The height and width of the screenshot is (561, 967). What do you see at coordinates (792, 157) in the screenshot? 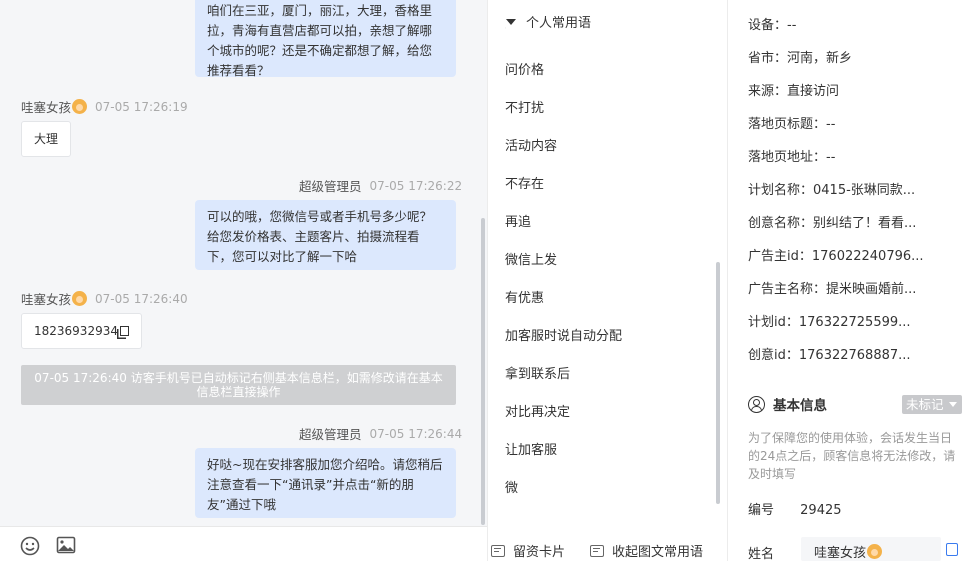
I see `info-row-landing-url: 落地页地址：--` at bounding box center [792, 157].